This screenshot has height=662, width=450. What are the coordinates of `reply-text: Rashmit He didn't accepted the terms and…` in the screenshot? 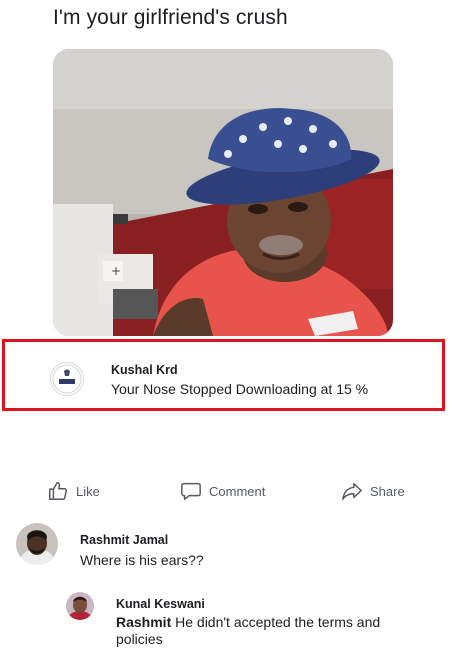 It's located at (276, 631).